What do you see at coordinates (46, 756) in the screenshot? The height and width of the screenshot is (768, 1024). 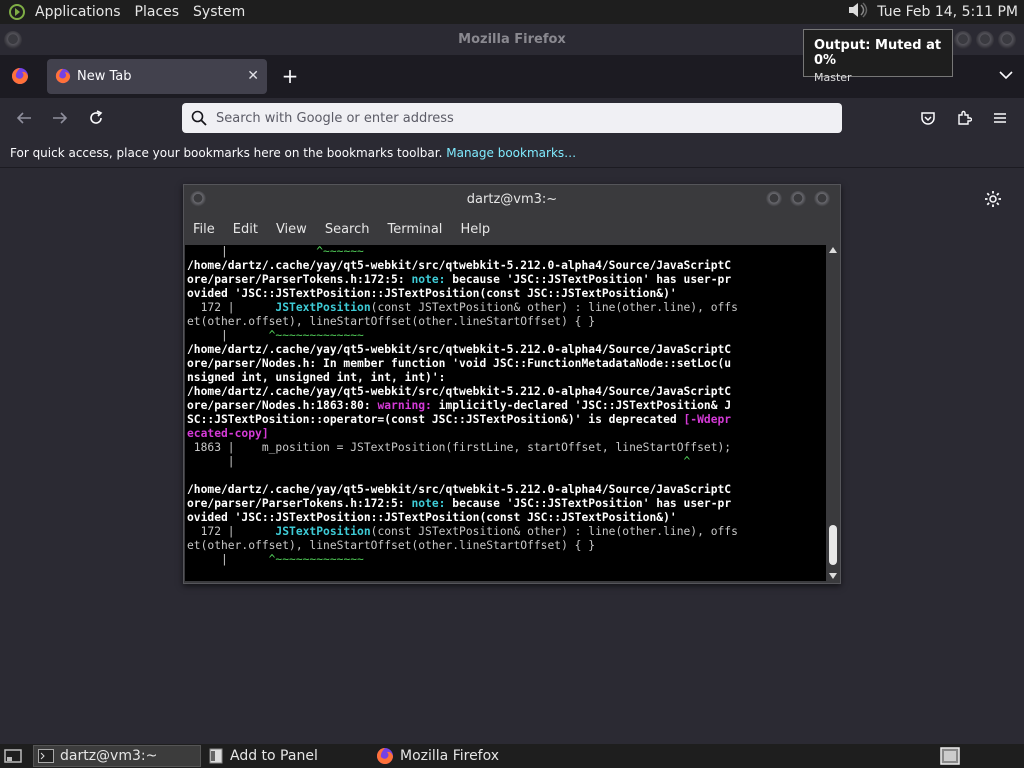 I see `terminal-icon` at bounding box center [46, 756].